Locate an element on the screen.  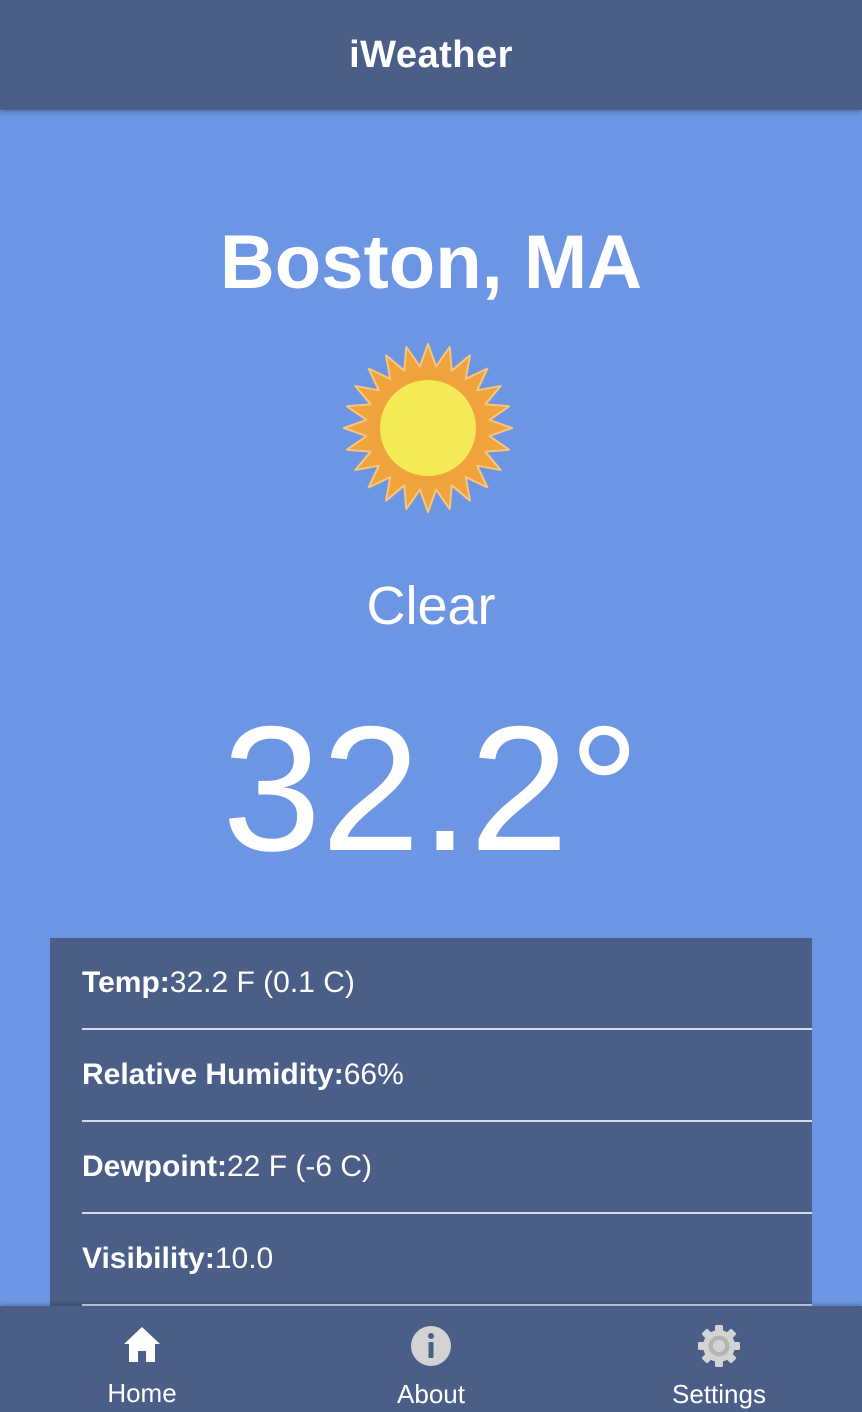
tab-home: Home is located at coordinates (142, 1359).